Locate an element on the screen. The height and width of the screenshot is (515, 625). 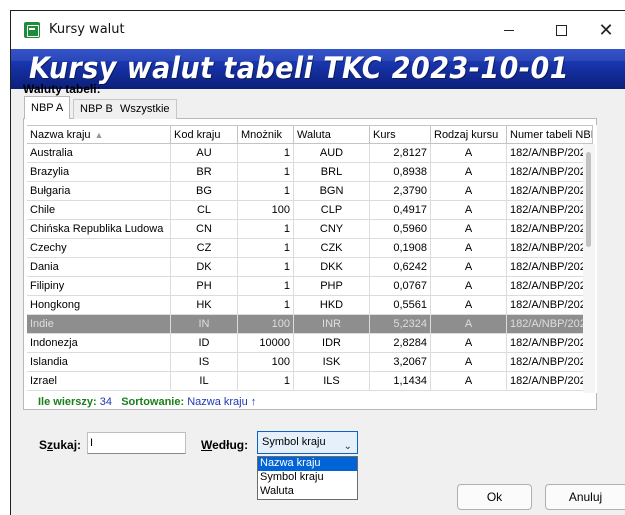
cell-country: Chińska Republika Ludowa is located at coordinates (99, 229).